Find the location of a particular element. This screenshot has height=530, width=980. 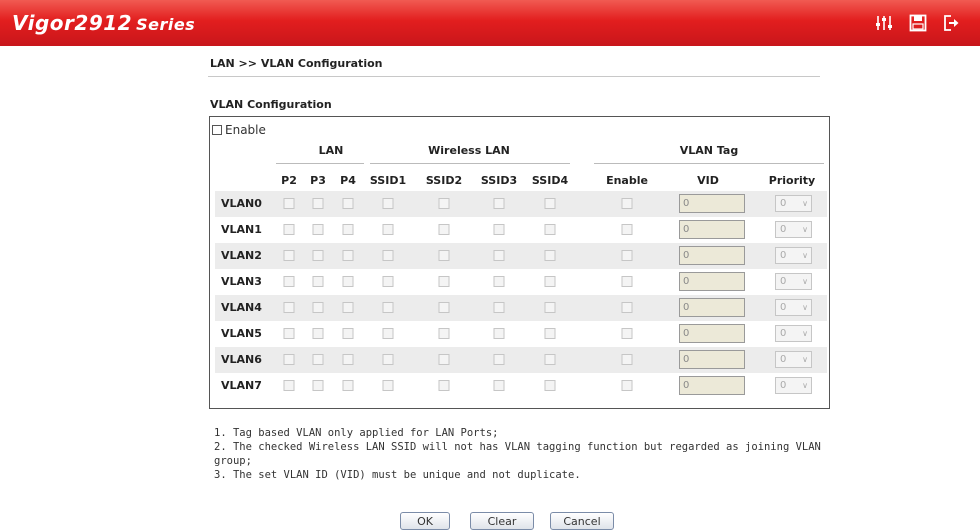

priority-value: 0 is located at coordinates (783, 307).